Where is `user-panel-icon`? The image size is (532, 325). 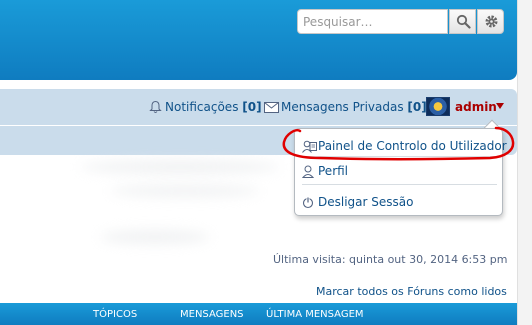
user-panel-icon is located at coordinates (309, 146).